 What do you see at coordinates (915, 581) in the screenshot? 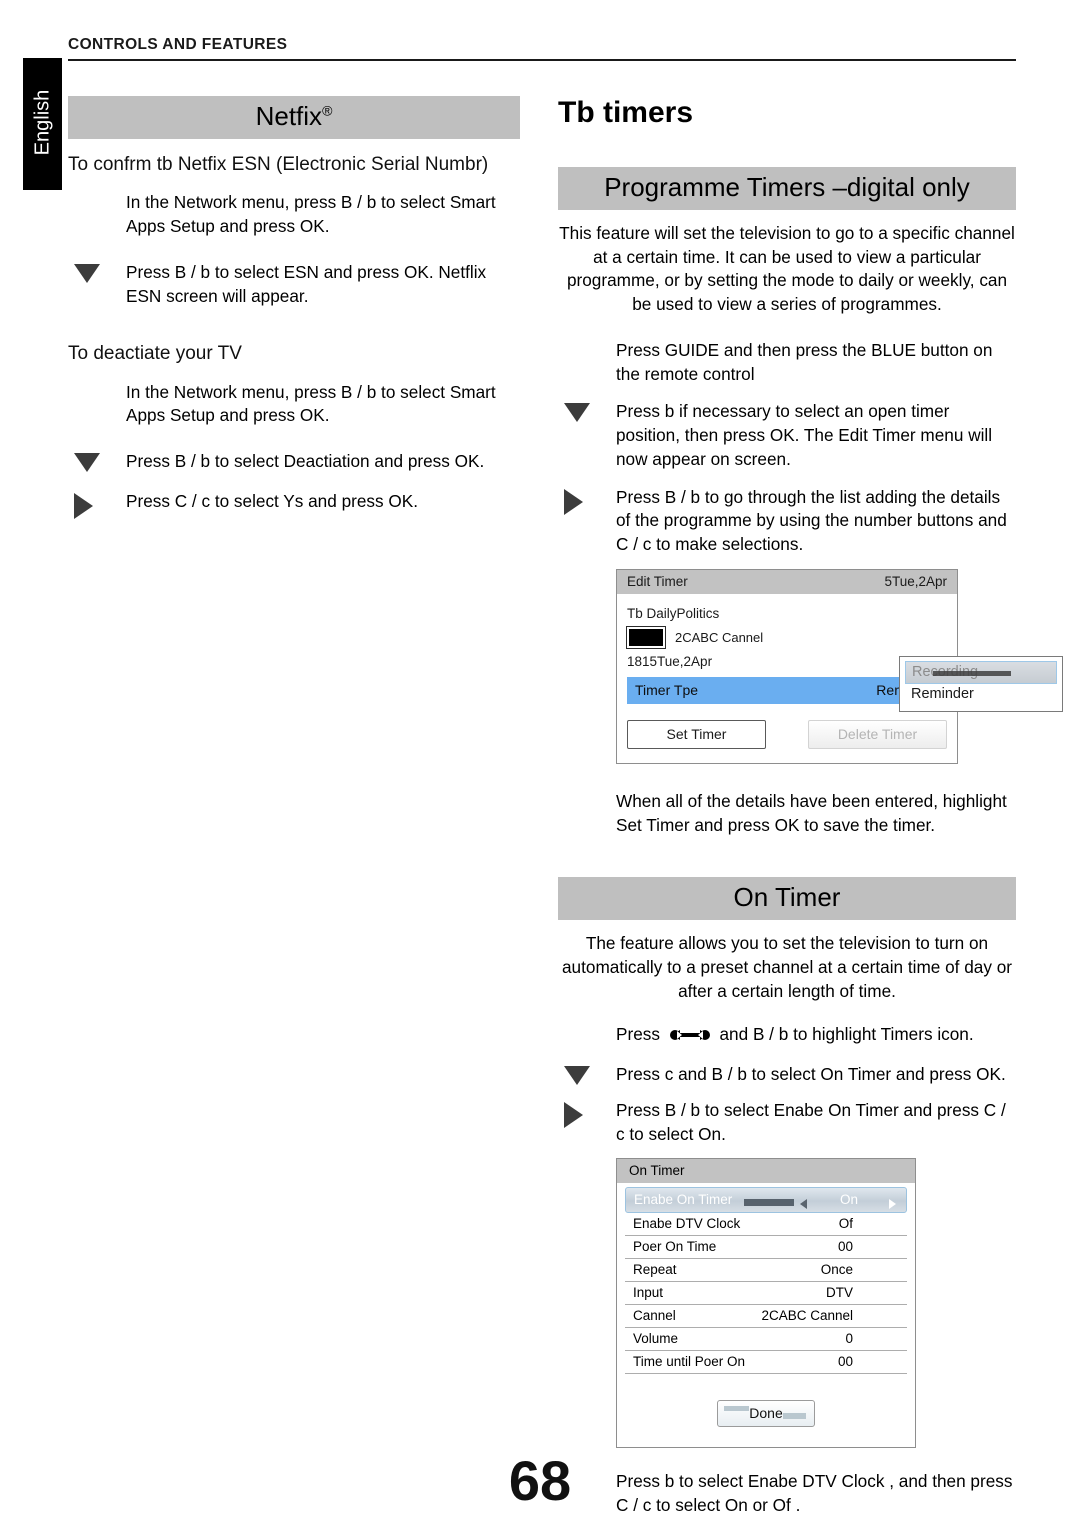
I see `edit-timer-datetime: 5Tue,2Apr` at bounding box center [915, 581].